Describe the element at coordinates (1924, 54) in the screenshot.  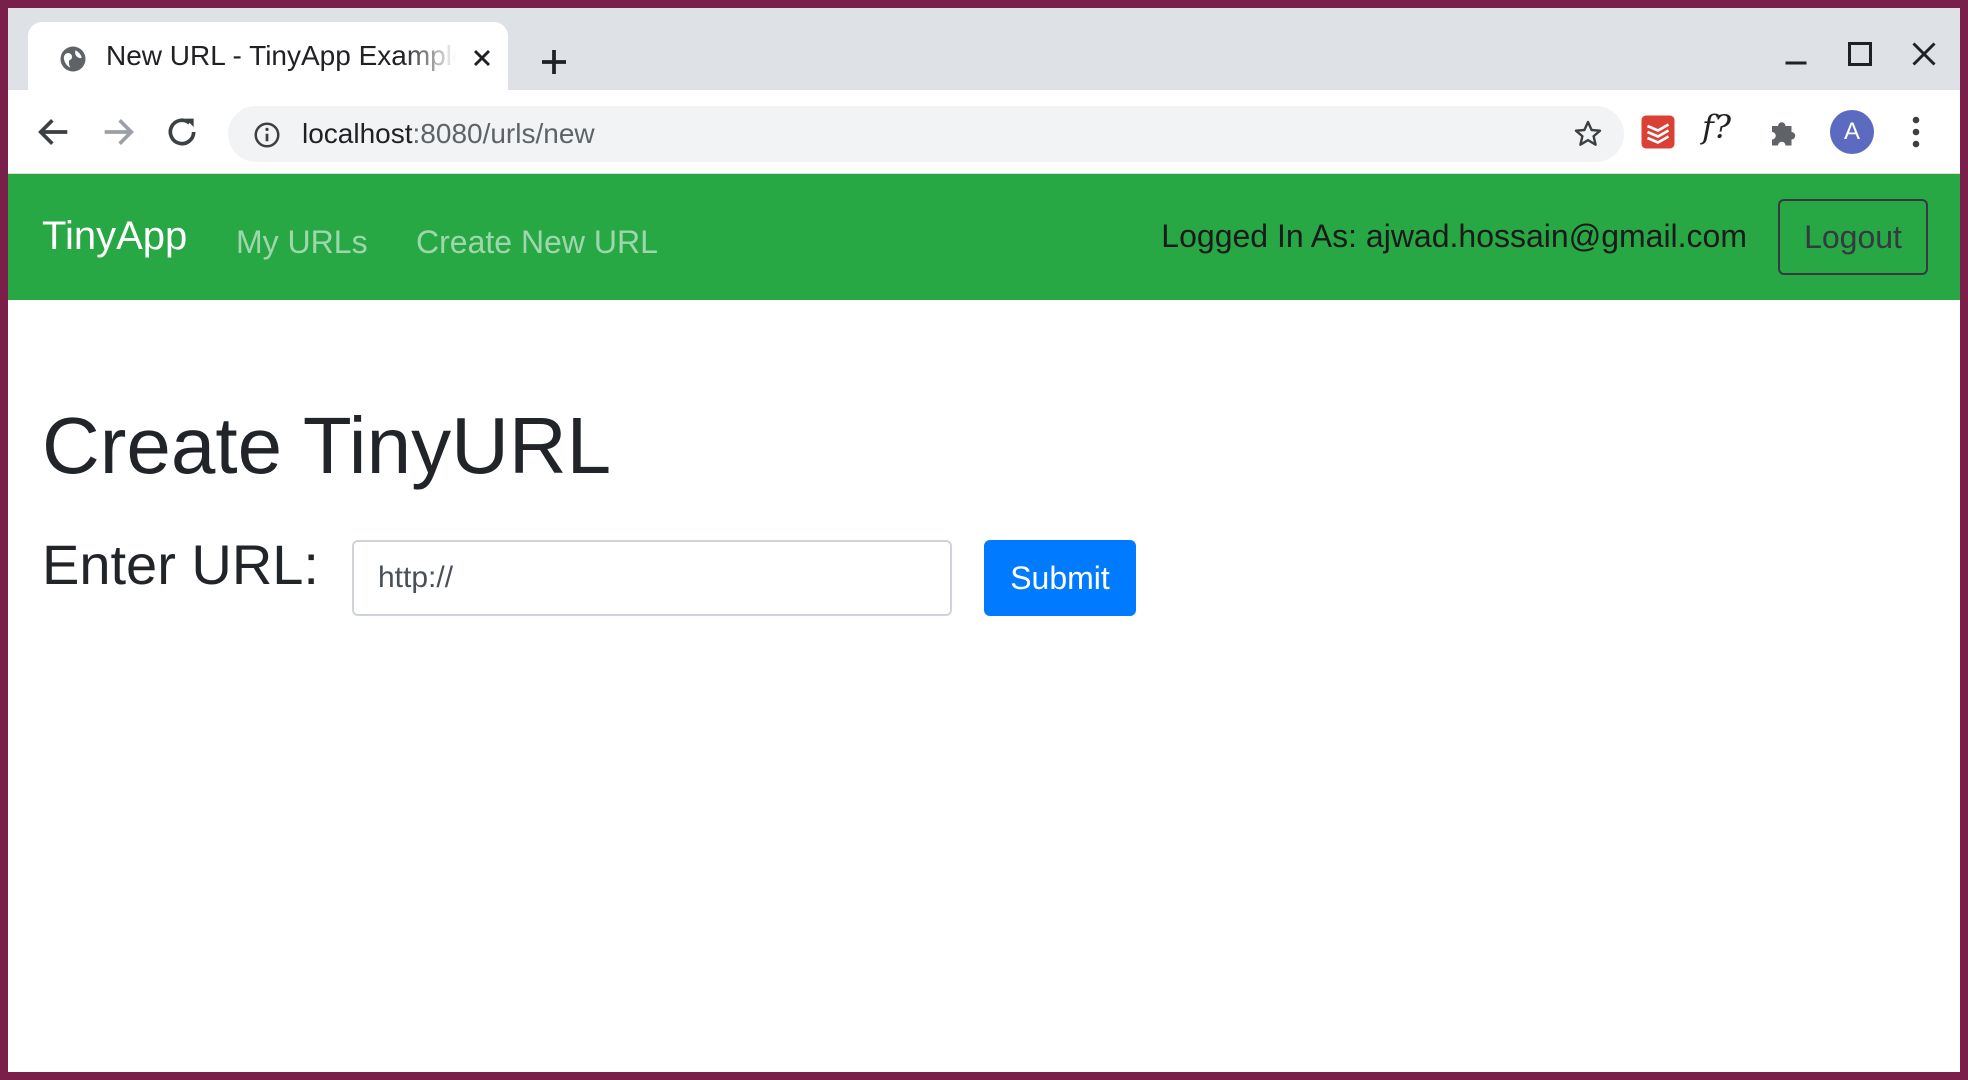
I see `close-window-icon` at that location.